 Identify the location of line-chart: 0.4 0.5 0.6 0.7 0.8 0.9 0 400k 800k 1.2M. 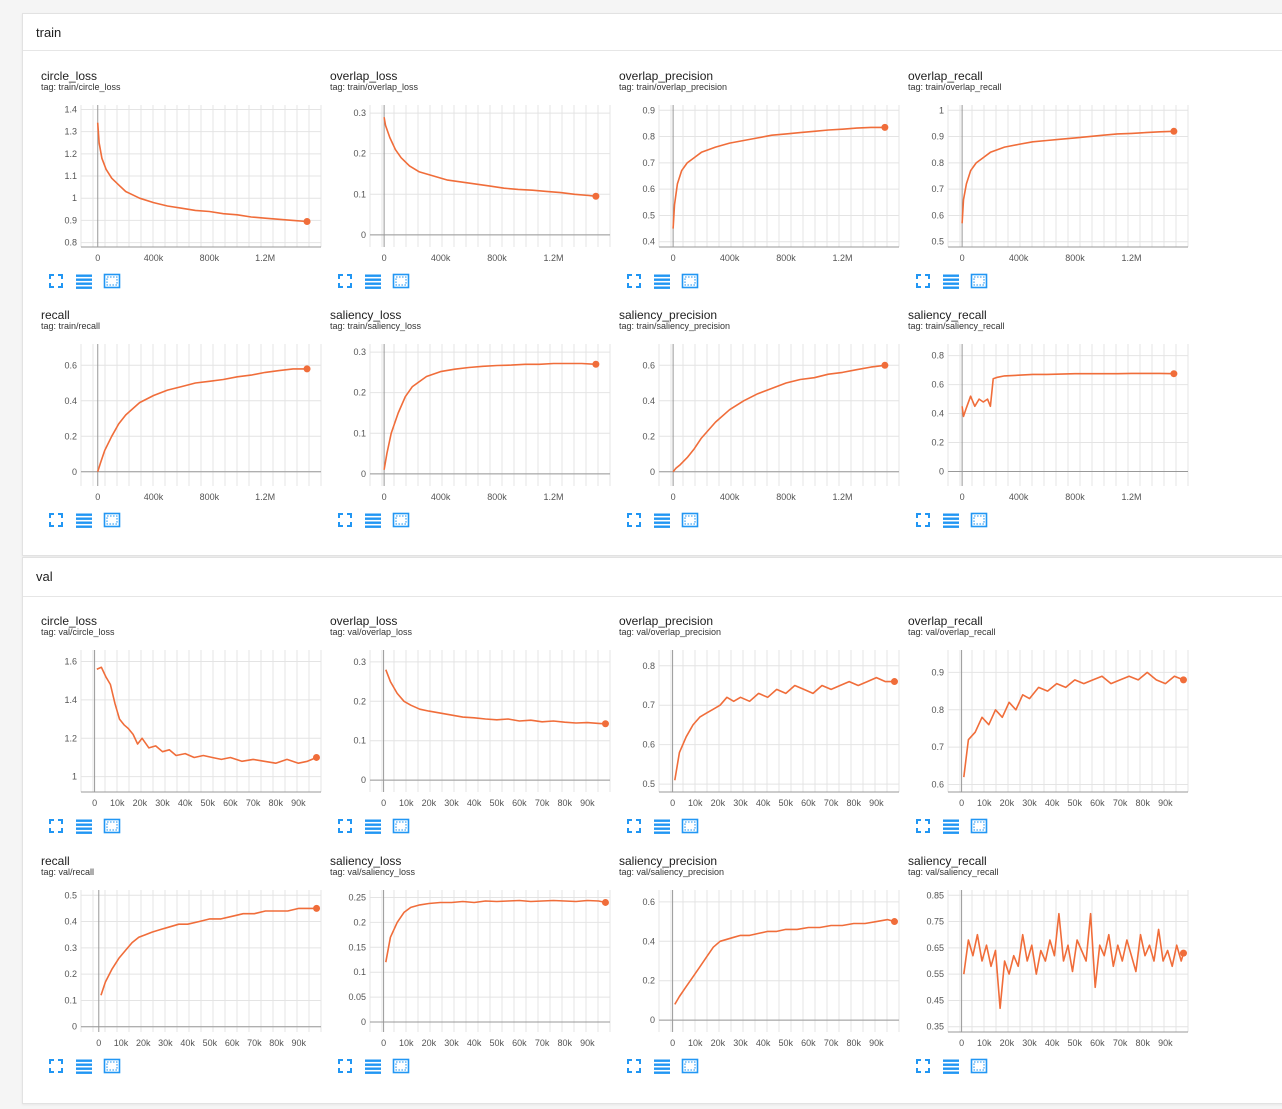
(764, 183).